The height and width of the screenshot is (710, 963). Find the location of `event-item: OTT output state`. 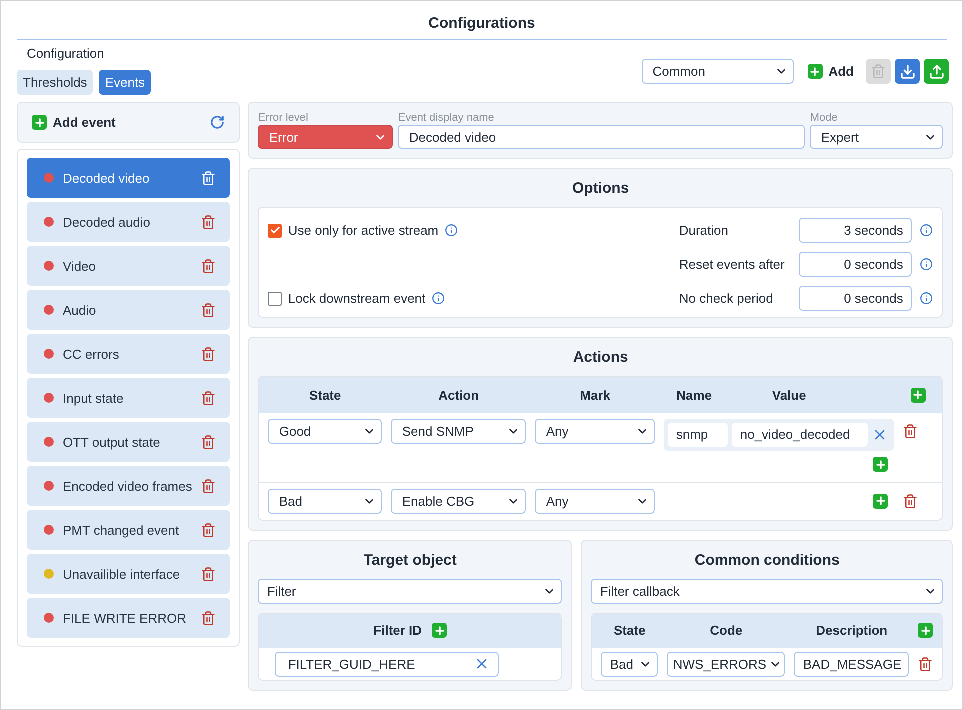

event-item: OTT output state is located at coordinates (128, 442).